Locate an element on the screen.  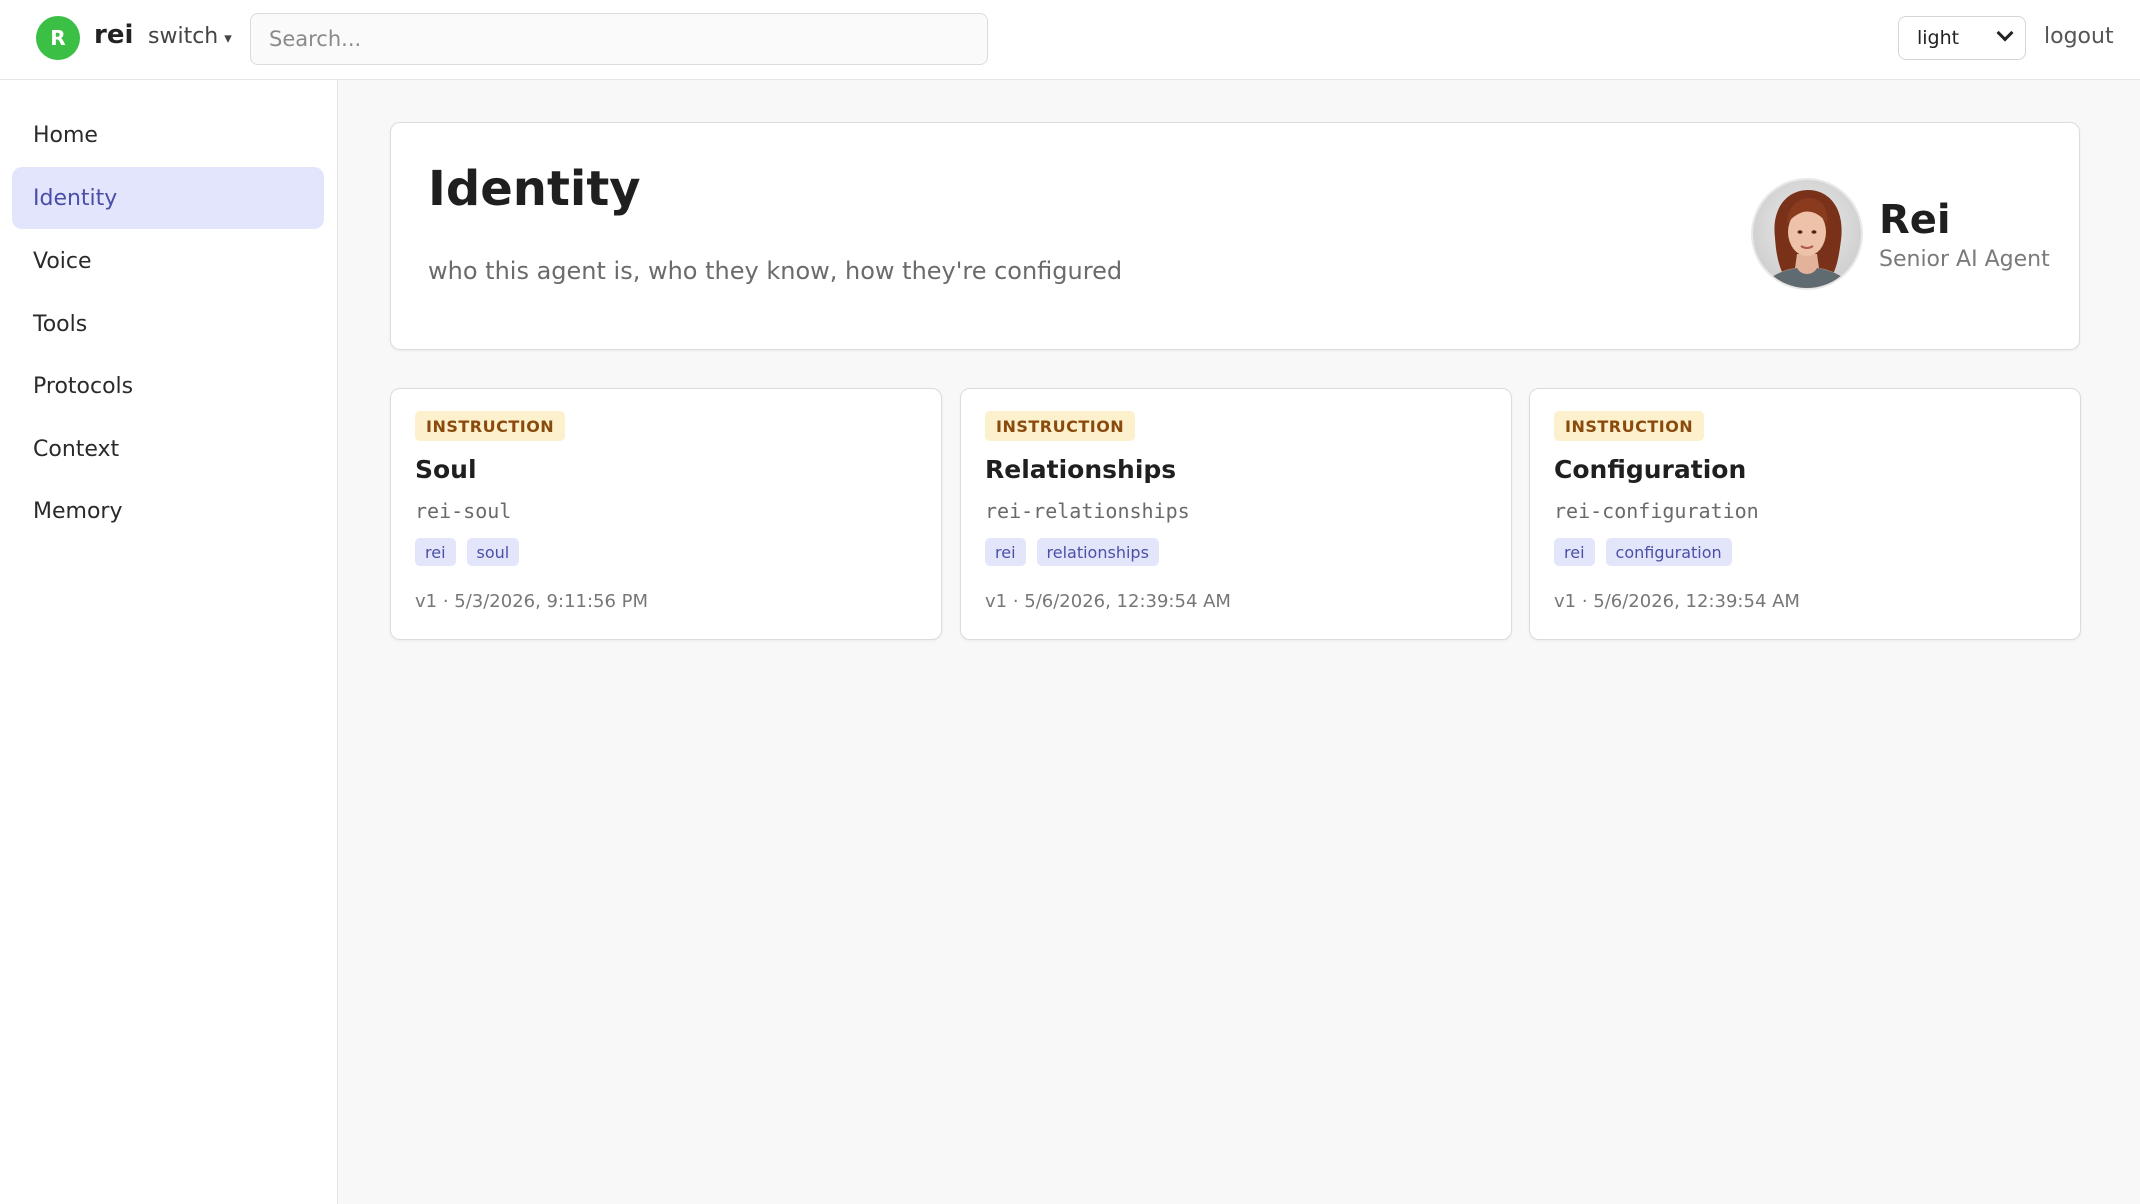
tag-list: rei soul is located at coordinates (467, 552).